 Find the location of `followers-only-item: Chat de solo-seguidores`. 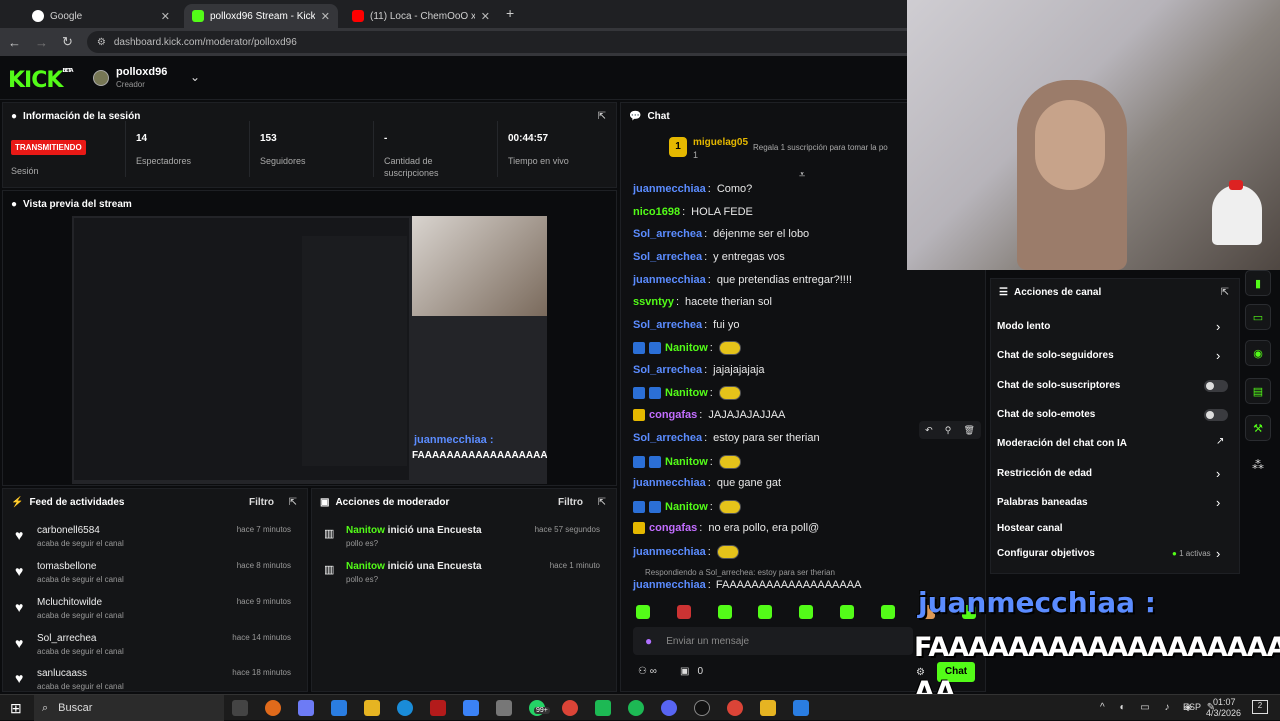

followers-only-item: Chat de solo-seguidores is located at coordinates (1055, 355).